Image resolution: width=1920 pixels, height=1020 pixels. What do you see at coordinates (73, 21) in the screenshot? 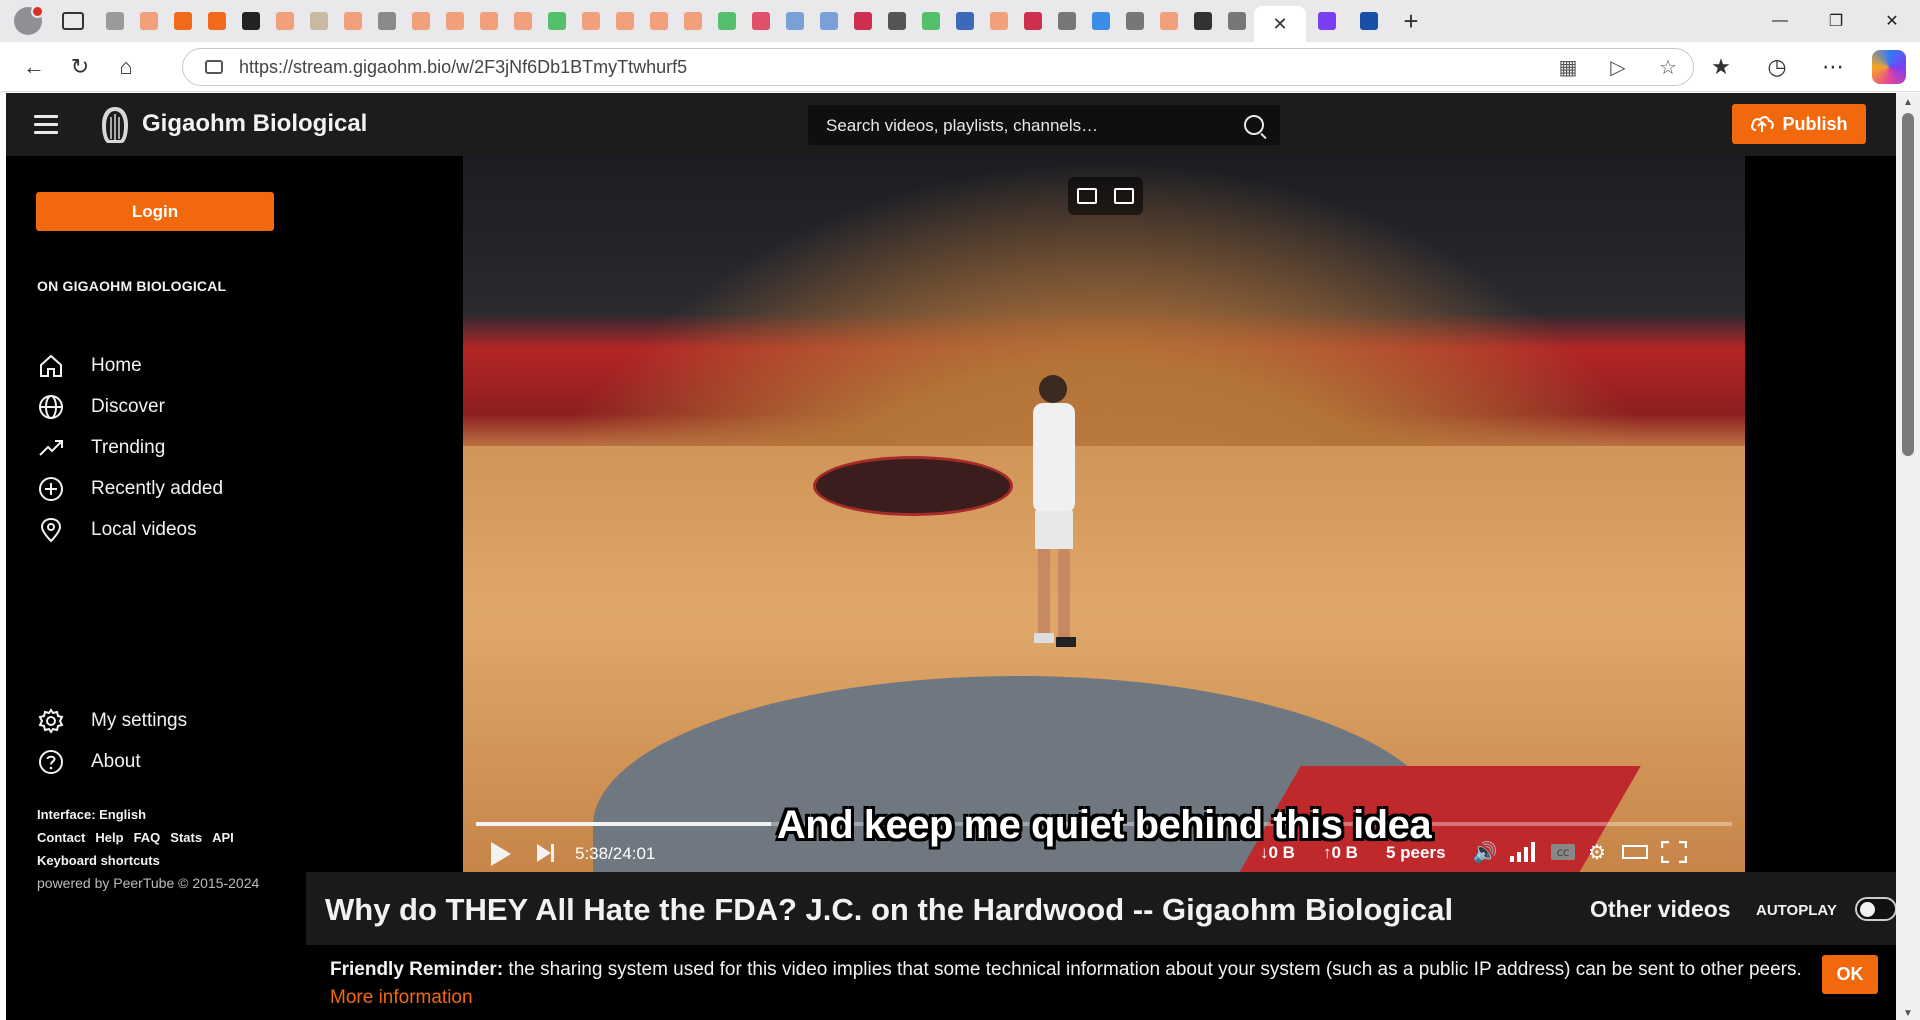
I see `tab-actions-icon` at bounding box center [73, 21].